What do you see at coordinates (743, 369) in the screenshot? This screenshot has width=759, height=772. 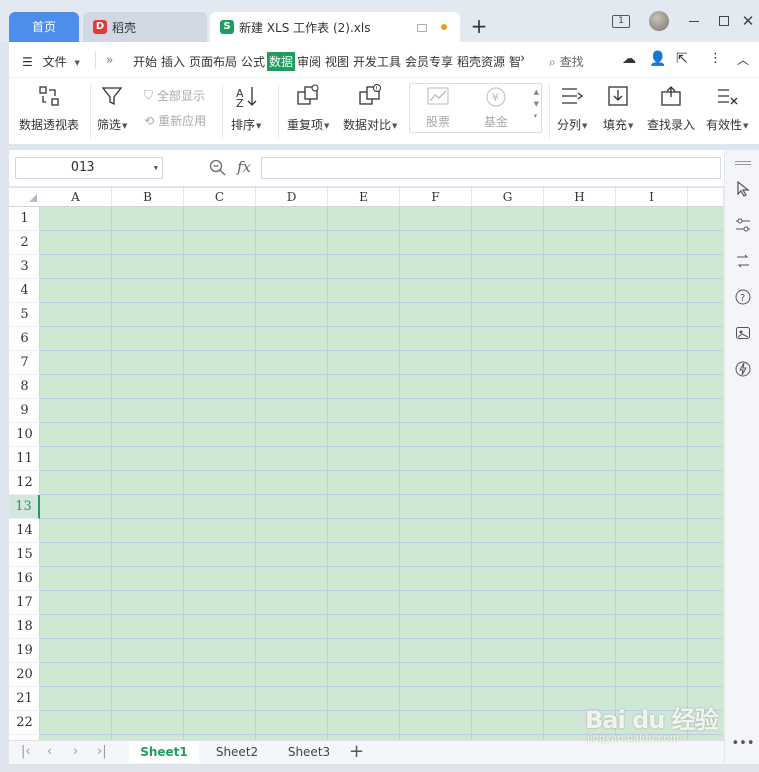 I see `lightning-icon` at bounding box center [743, 369].